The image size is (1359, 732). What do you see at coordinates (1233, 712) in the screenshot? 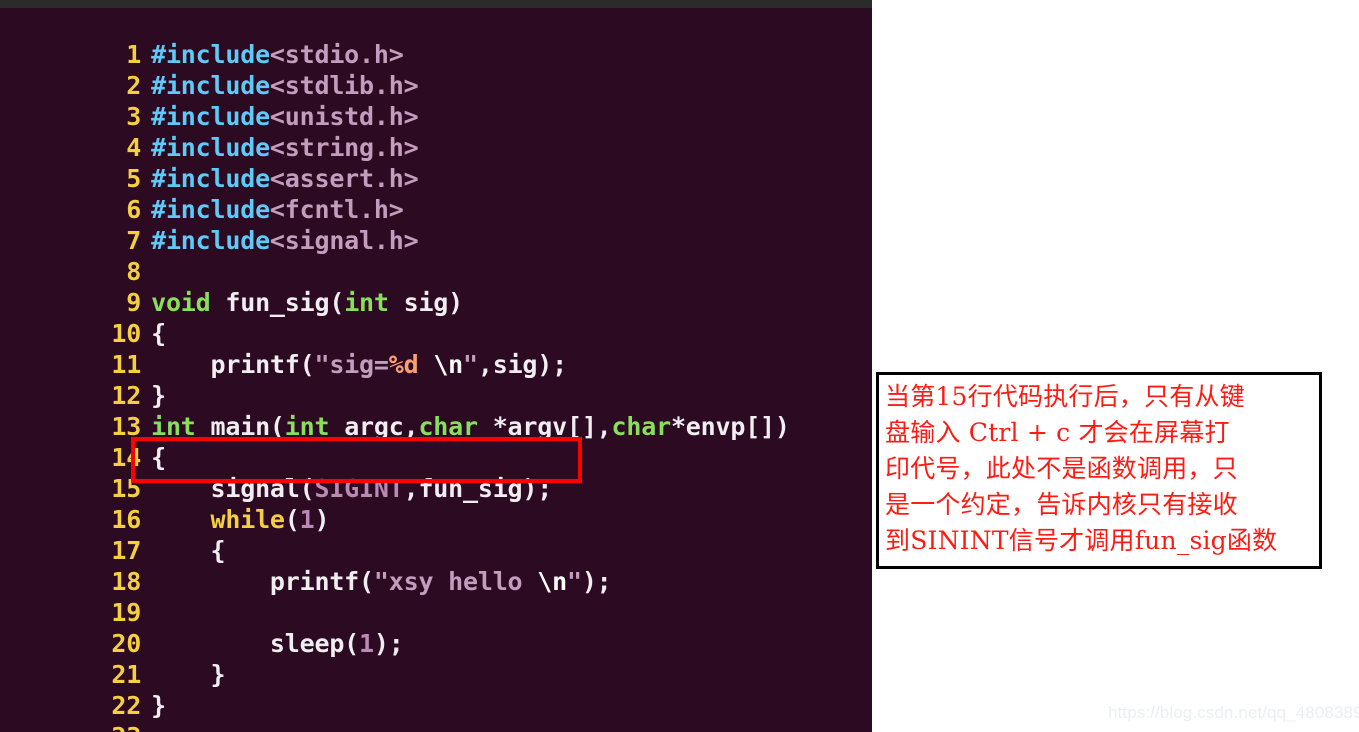
I see `watermark-url: https://blog.csdn.net/qq_48083892` at bounding box center [1233, 712].